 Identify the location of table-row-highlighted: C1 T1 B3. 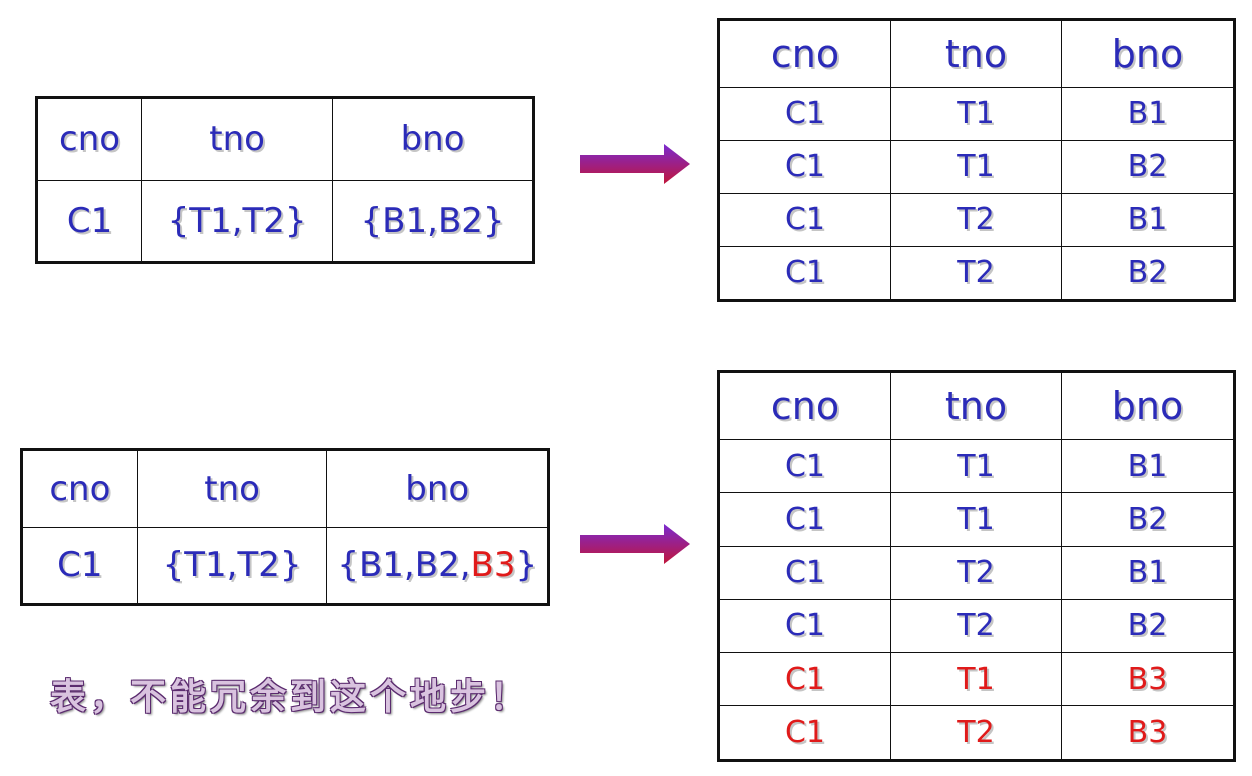
(977, 679).